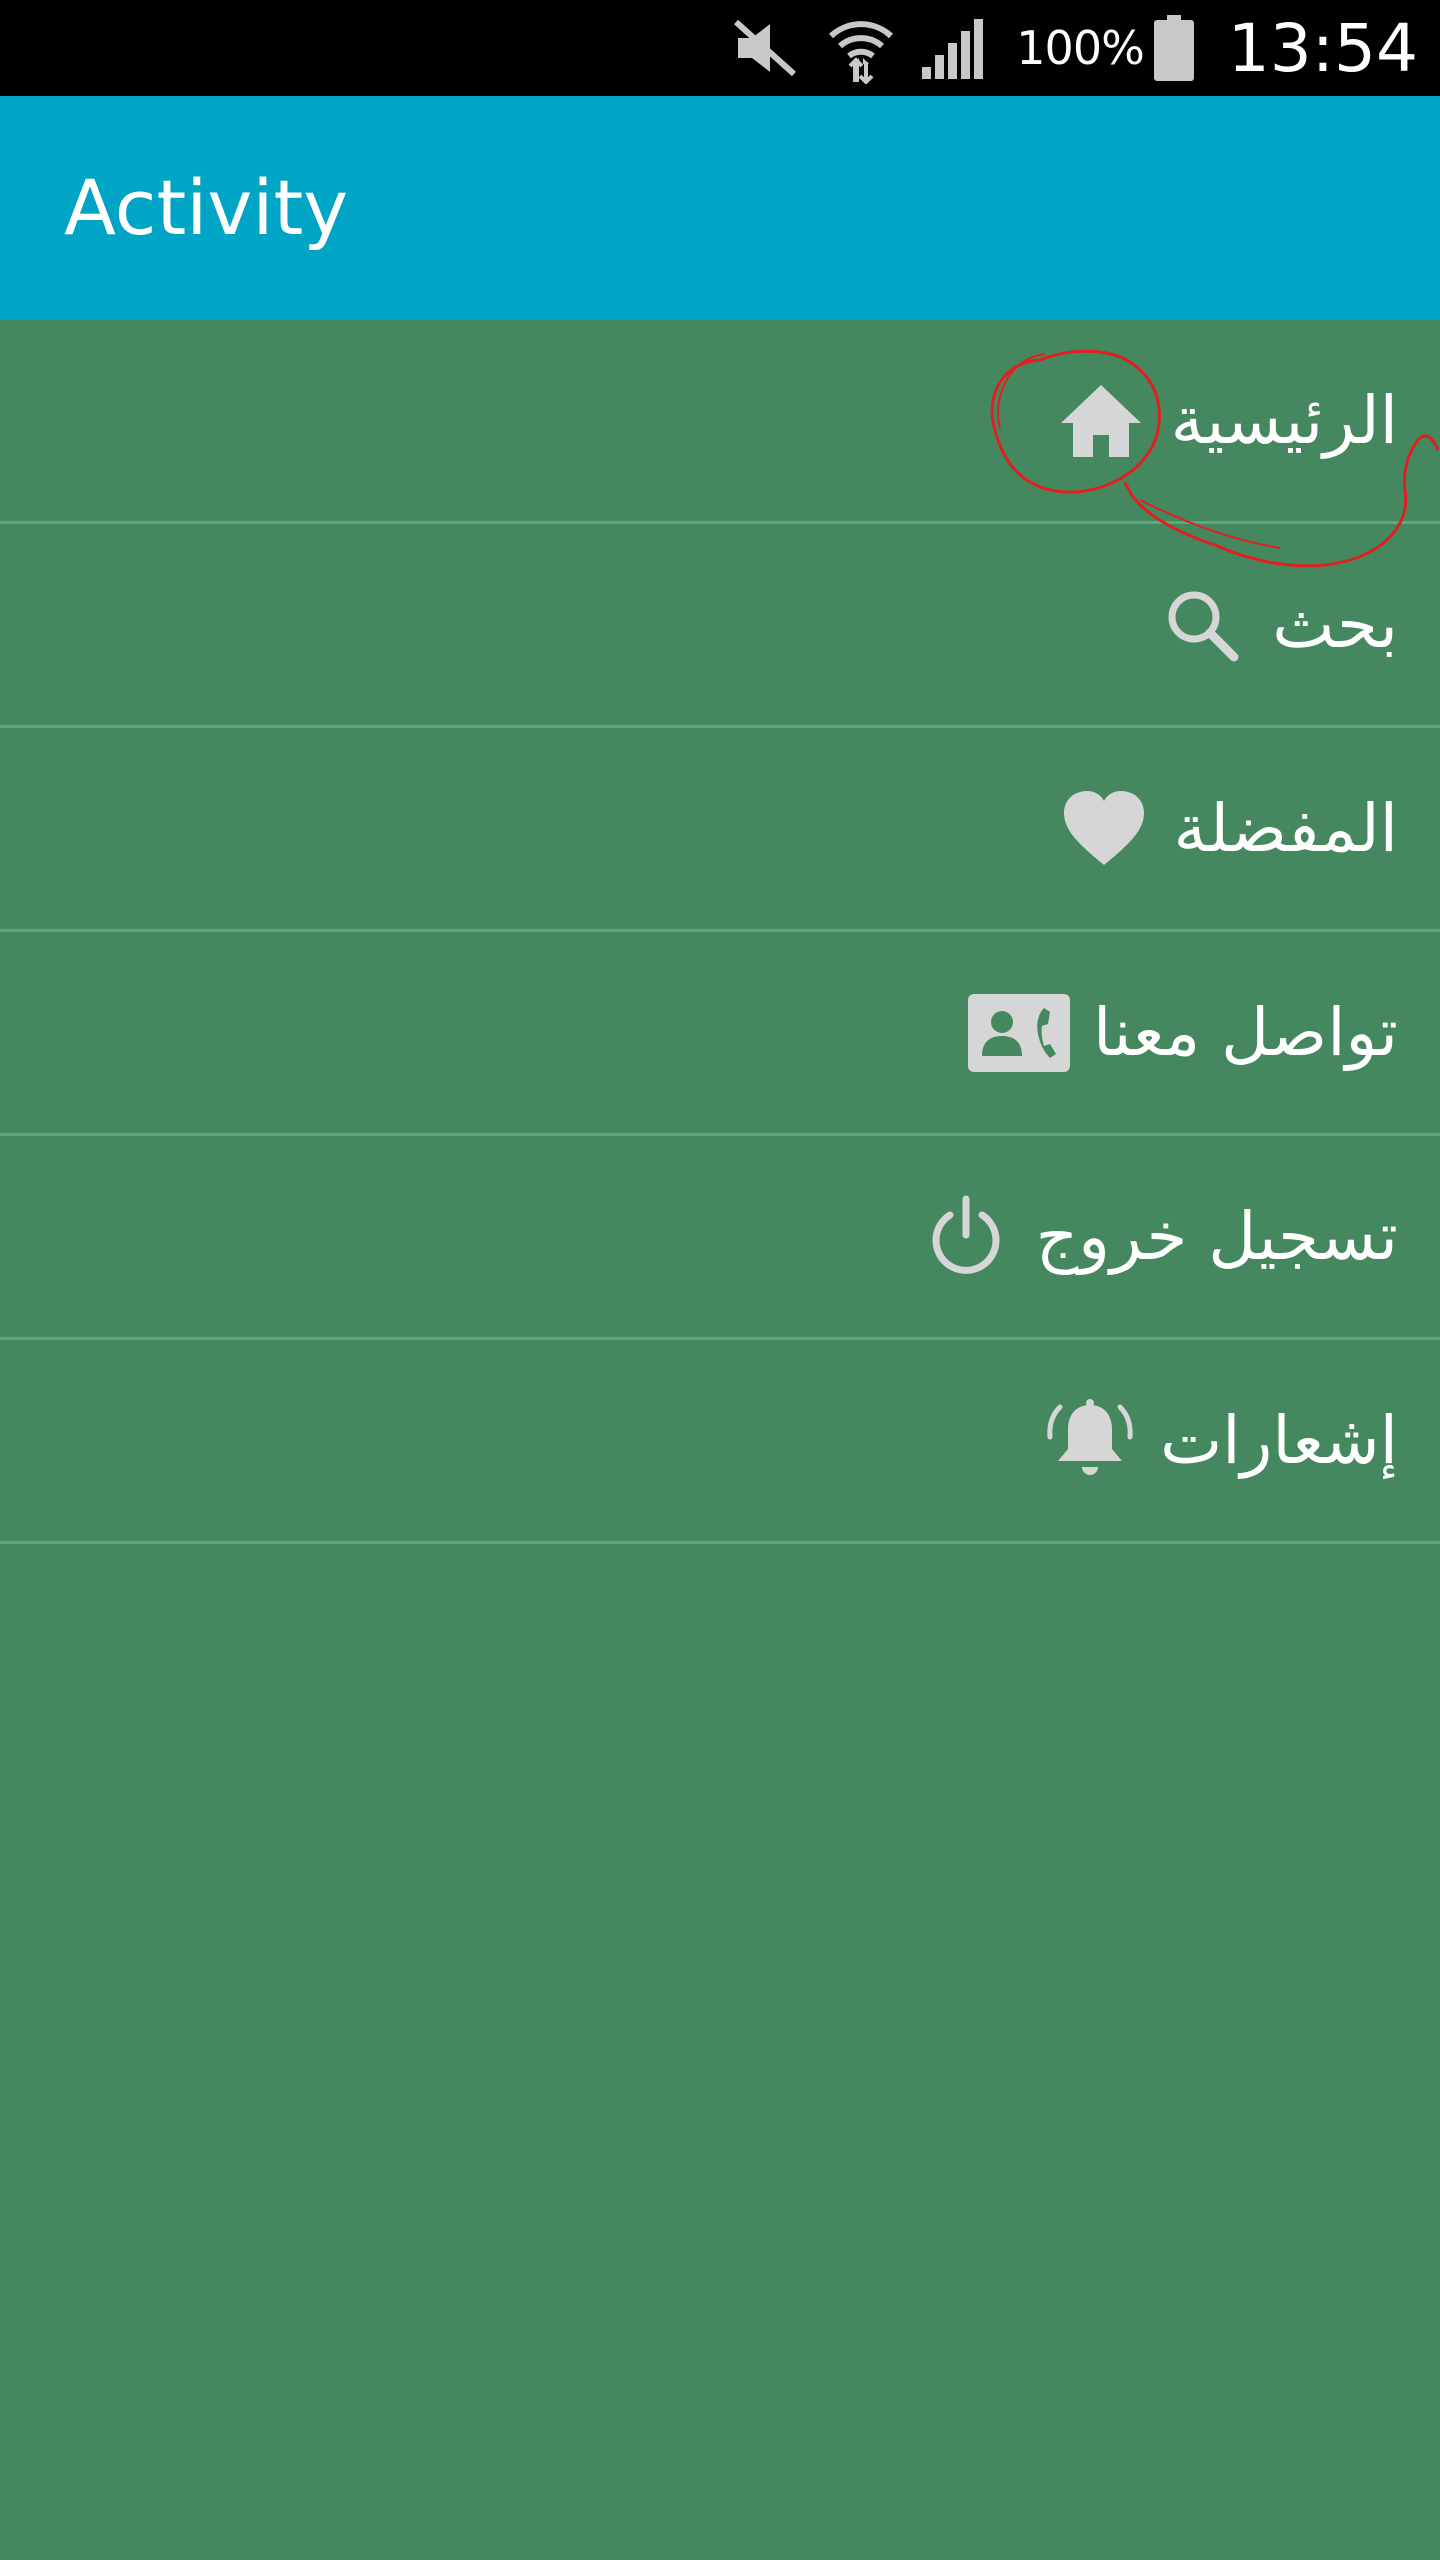 Image resolution: width=1440 pixels, height=2560 pixels. What do you see at coordinates (966, 1237) in the screenshot?
I see `power-icon` at bounding box center [966, 1237].